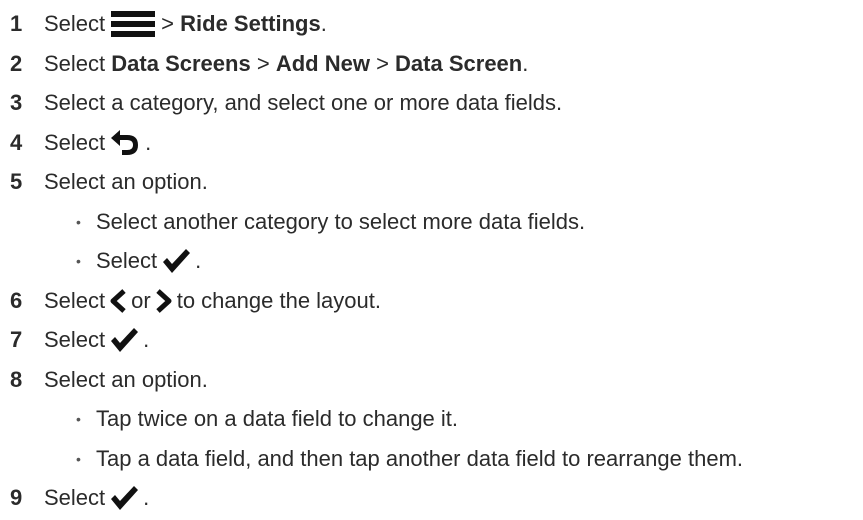 This screenshot has width=863, height=520. What do you see at coordinates (277, 418) in the screenshot?
I see `option-text: Tap twice on a data field to change it.` at bounding box center [277, 418].